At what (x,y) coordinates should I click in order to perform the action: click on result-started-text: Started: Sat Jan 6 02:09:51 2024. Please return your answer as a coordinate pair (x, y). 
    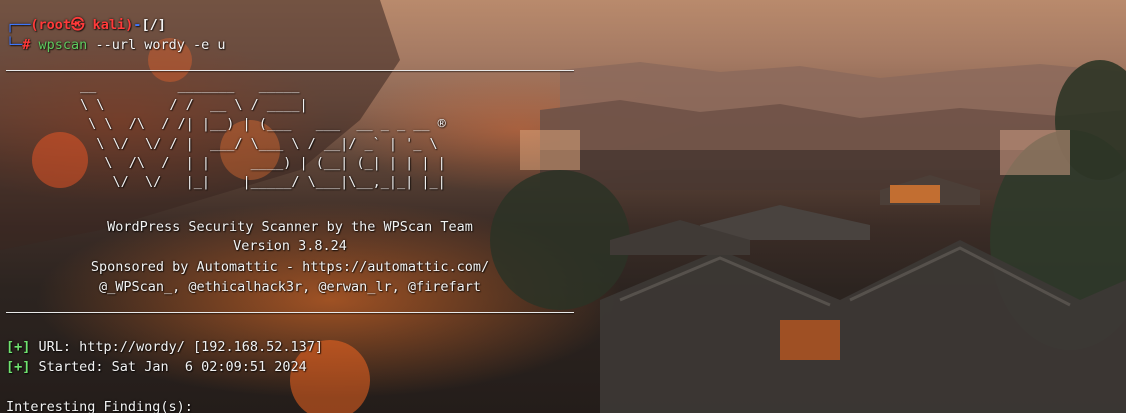
    Looking at the image, I should click on (172, 367).